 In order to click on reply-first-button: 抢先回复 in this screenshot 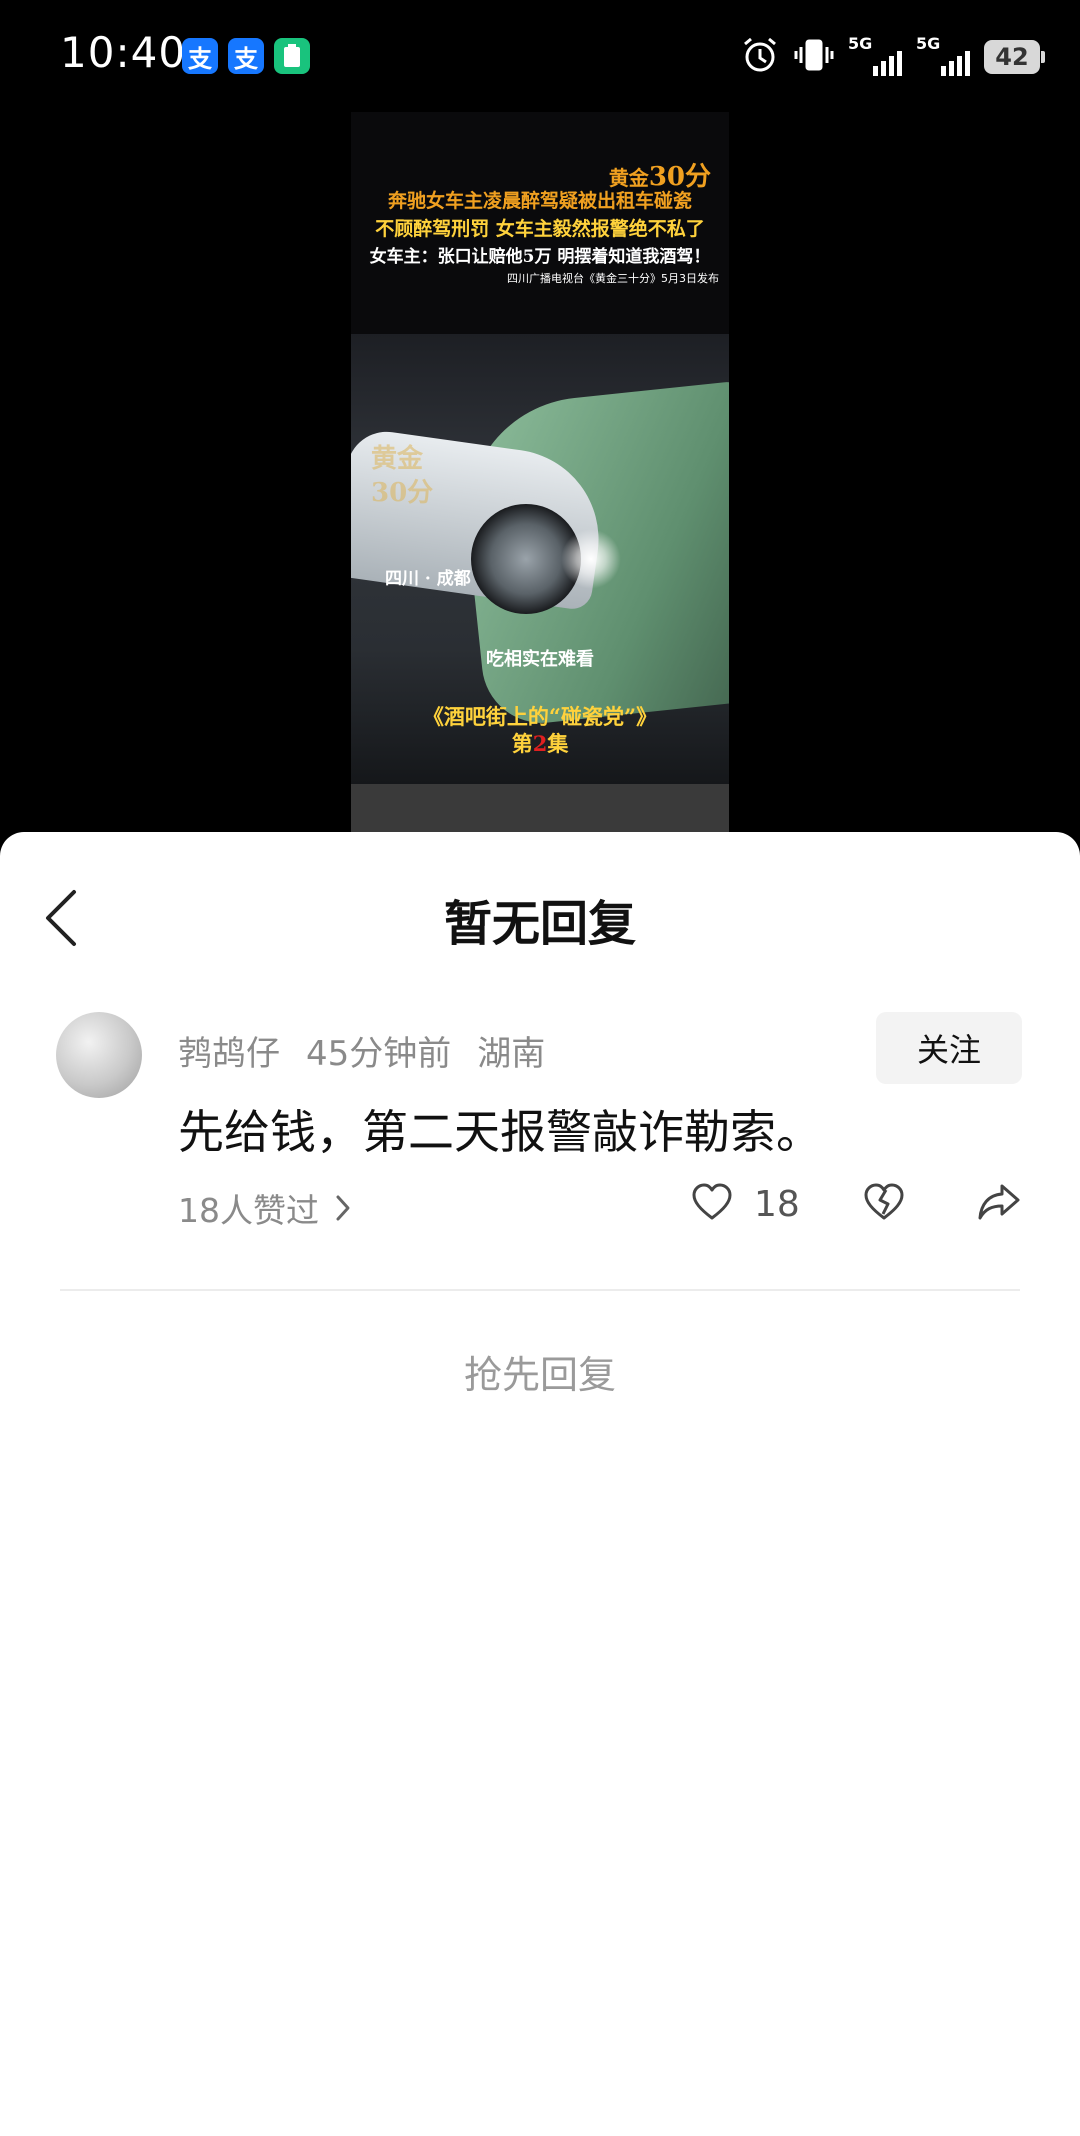, I will do `click(540, 1371)`.